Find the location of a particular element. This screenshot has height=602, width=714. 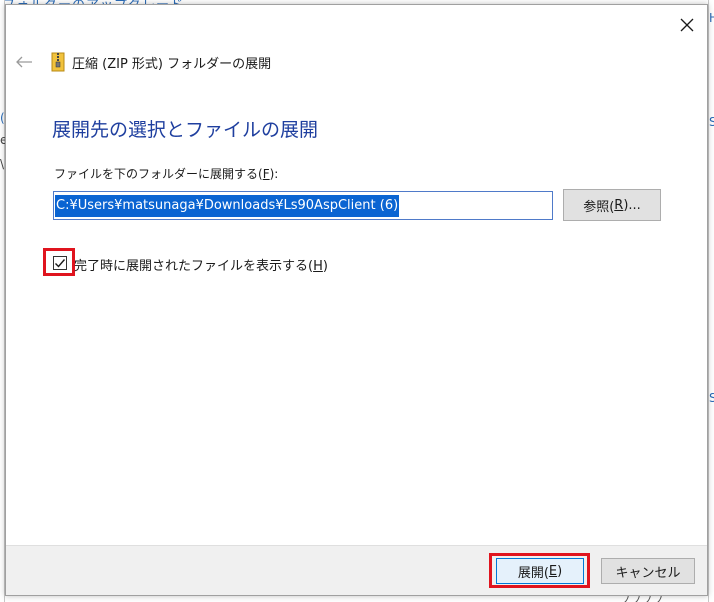

destination-label: ファイルを下のフォルダーに展開する(F): is located at coordinates (166, 173).